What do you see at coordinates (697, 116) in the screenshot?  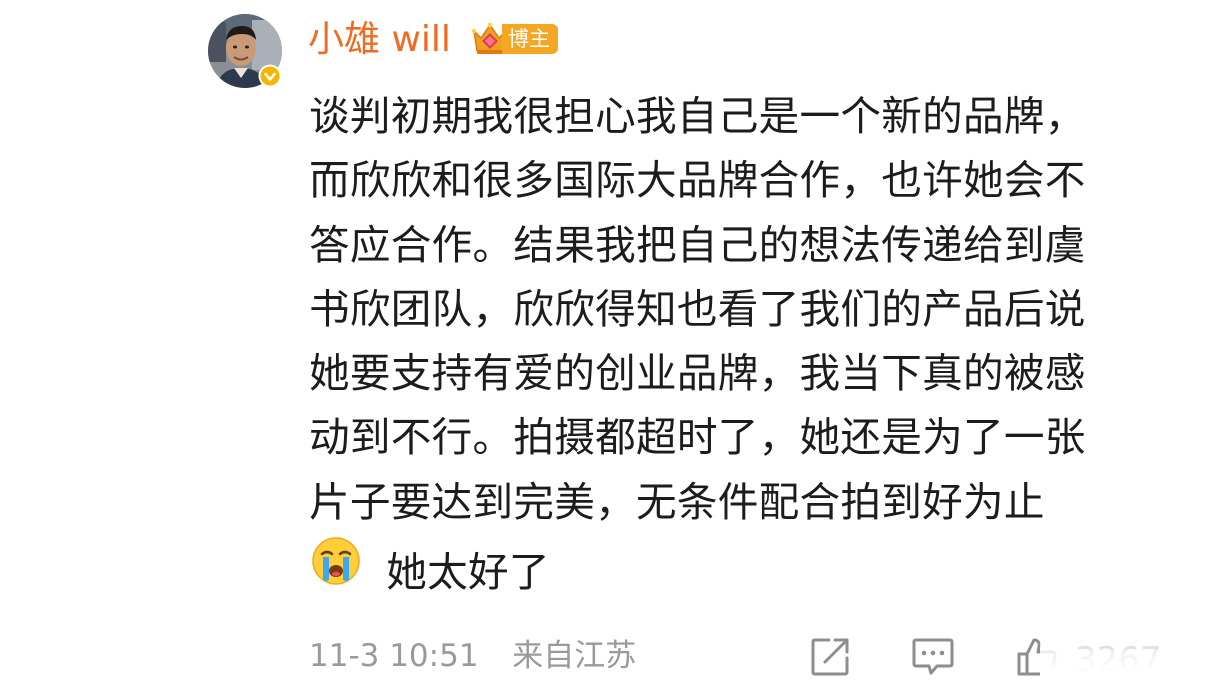 I see `comment-line: 谈判初期我很担心我自己是一个新的品牌，` at bounding box center [697, 116].